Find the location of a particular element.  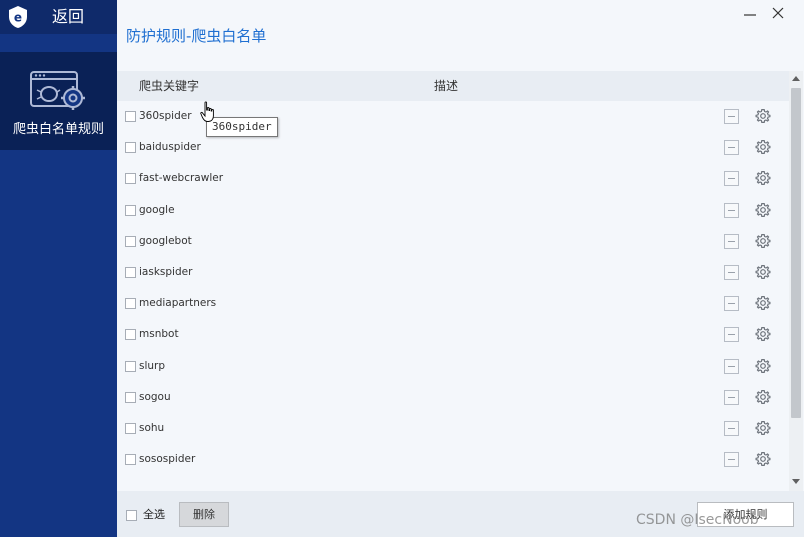

delete-button: 删除 is located at coordinates (204, 514).